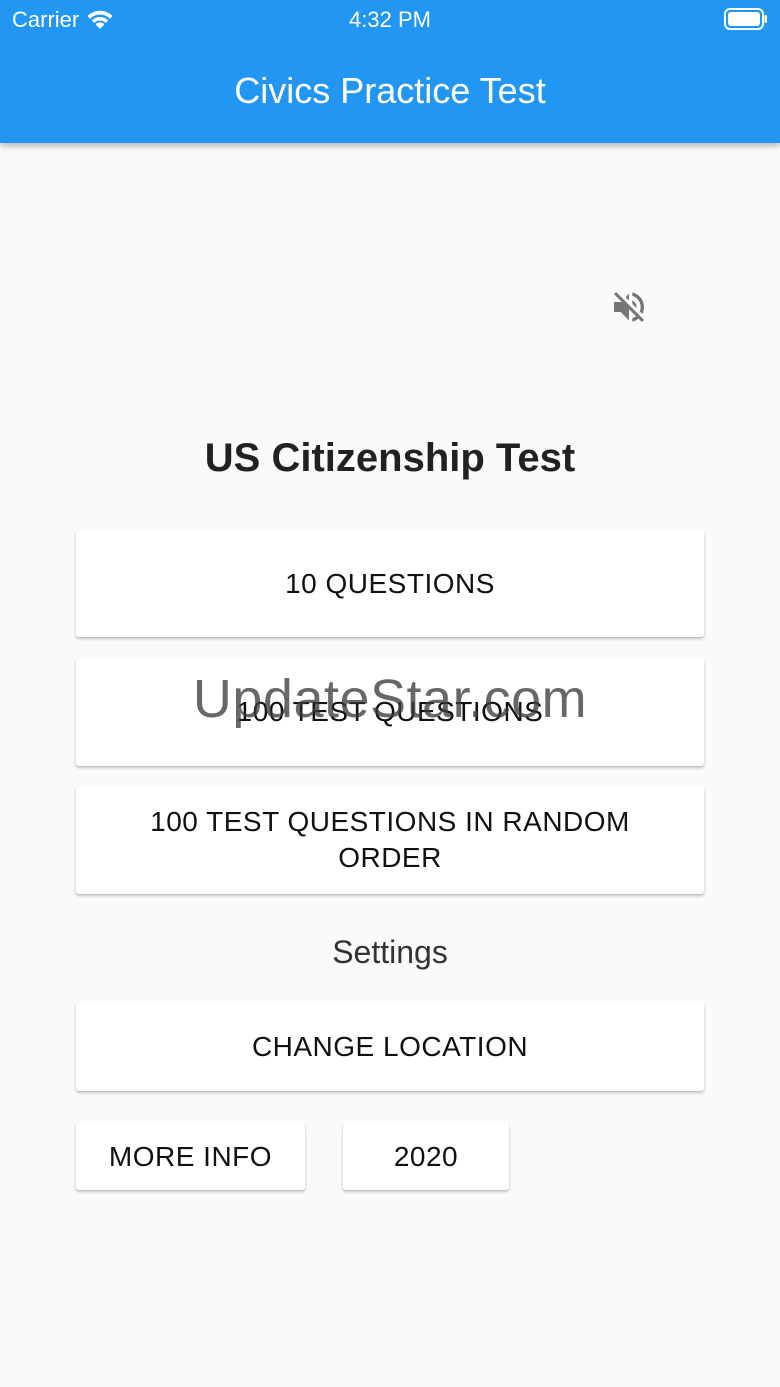 The width and height of the screenshot is (780, 1387). I want to click on app-bar: Carrier 4:32 PM Civics Practice Test, so click(390, 71).